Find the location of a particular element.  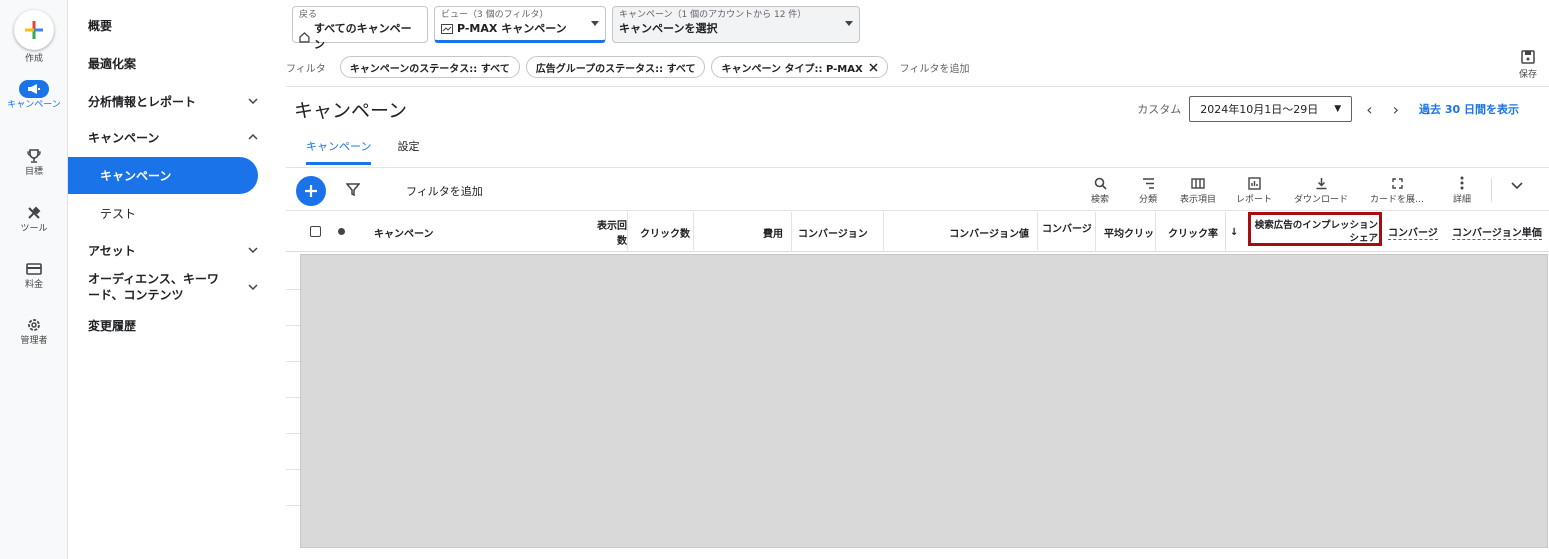

col-conv-value: コンバージョン値 is located at coordinates (961, 232).